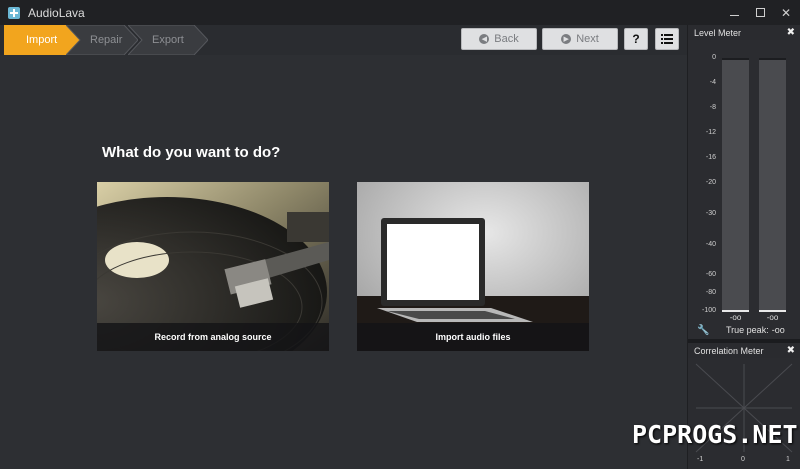  I want to click on level-meter-header: Level Meter ✖, so click(744, 32).